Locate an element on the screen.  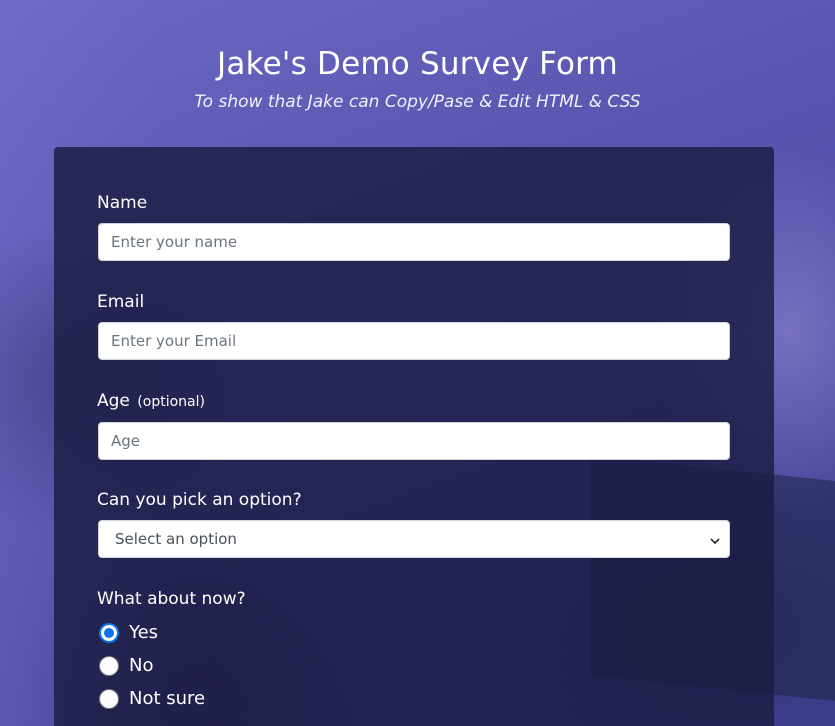
radio-label-yes: Yes is located at coordinates (144, 632).